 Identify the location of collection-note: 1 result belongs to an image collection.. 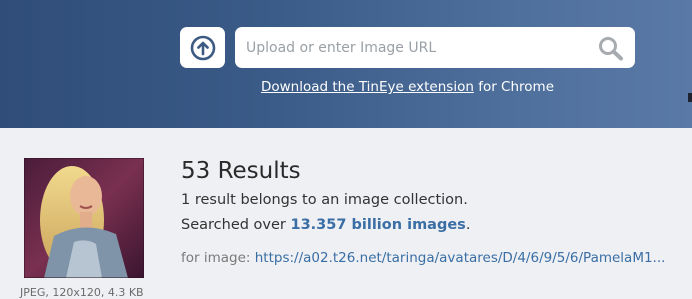
(324, 200).